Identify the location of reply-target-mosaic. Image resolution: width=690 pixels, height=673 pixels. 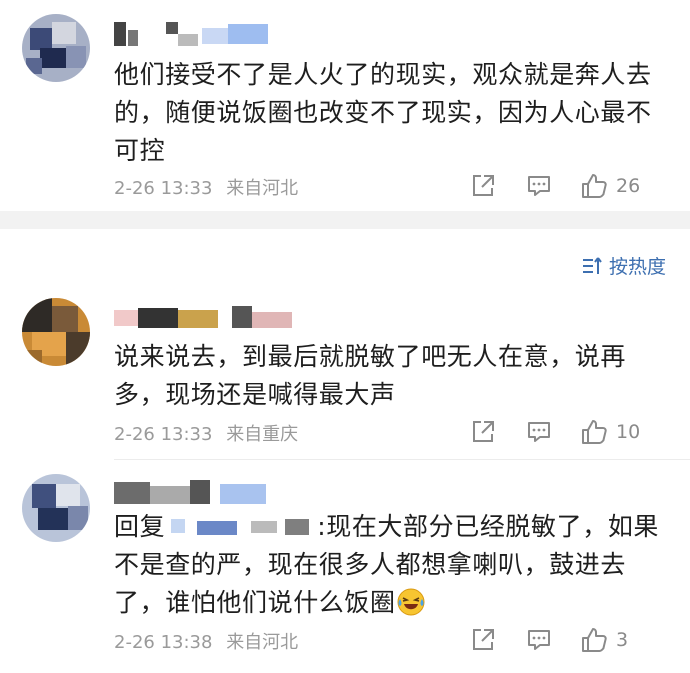
(241, 526).